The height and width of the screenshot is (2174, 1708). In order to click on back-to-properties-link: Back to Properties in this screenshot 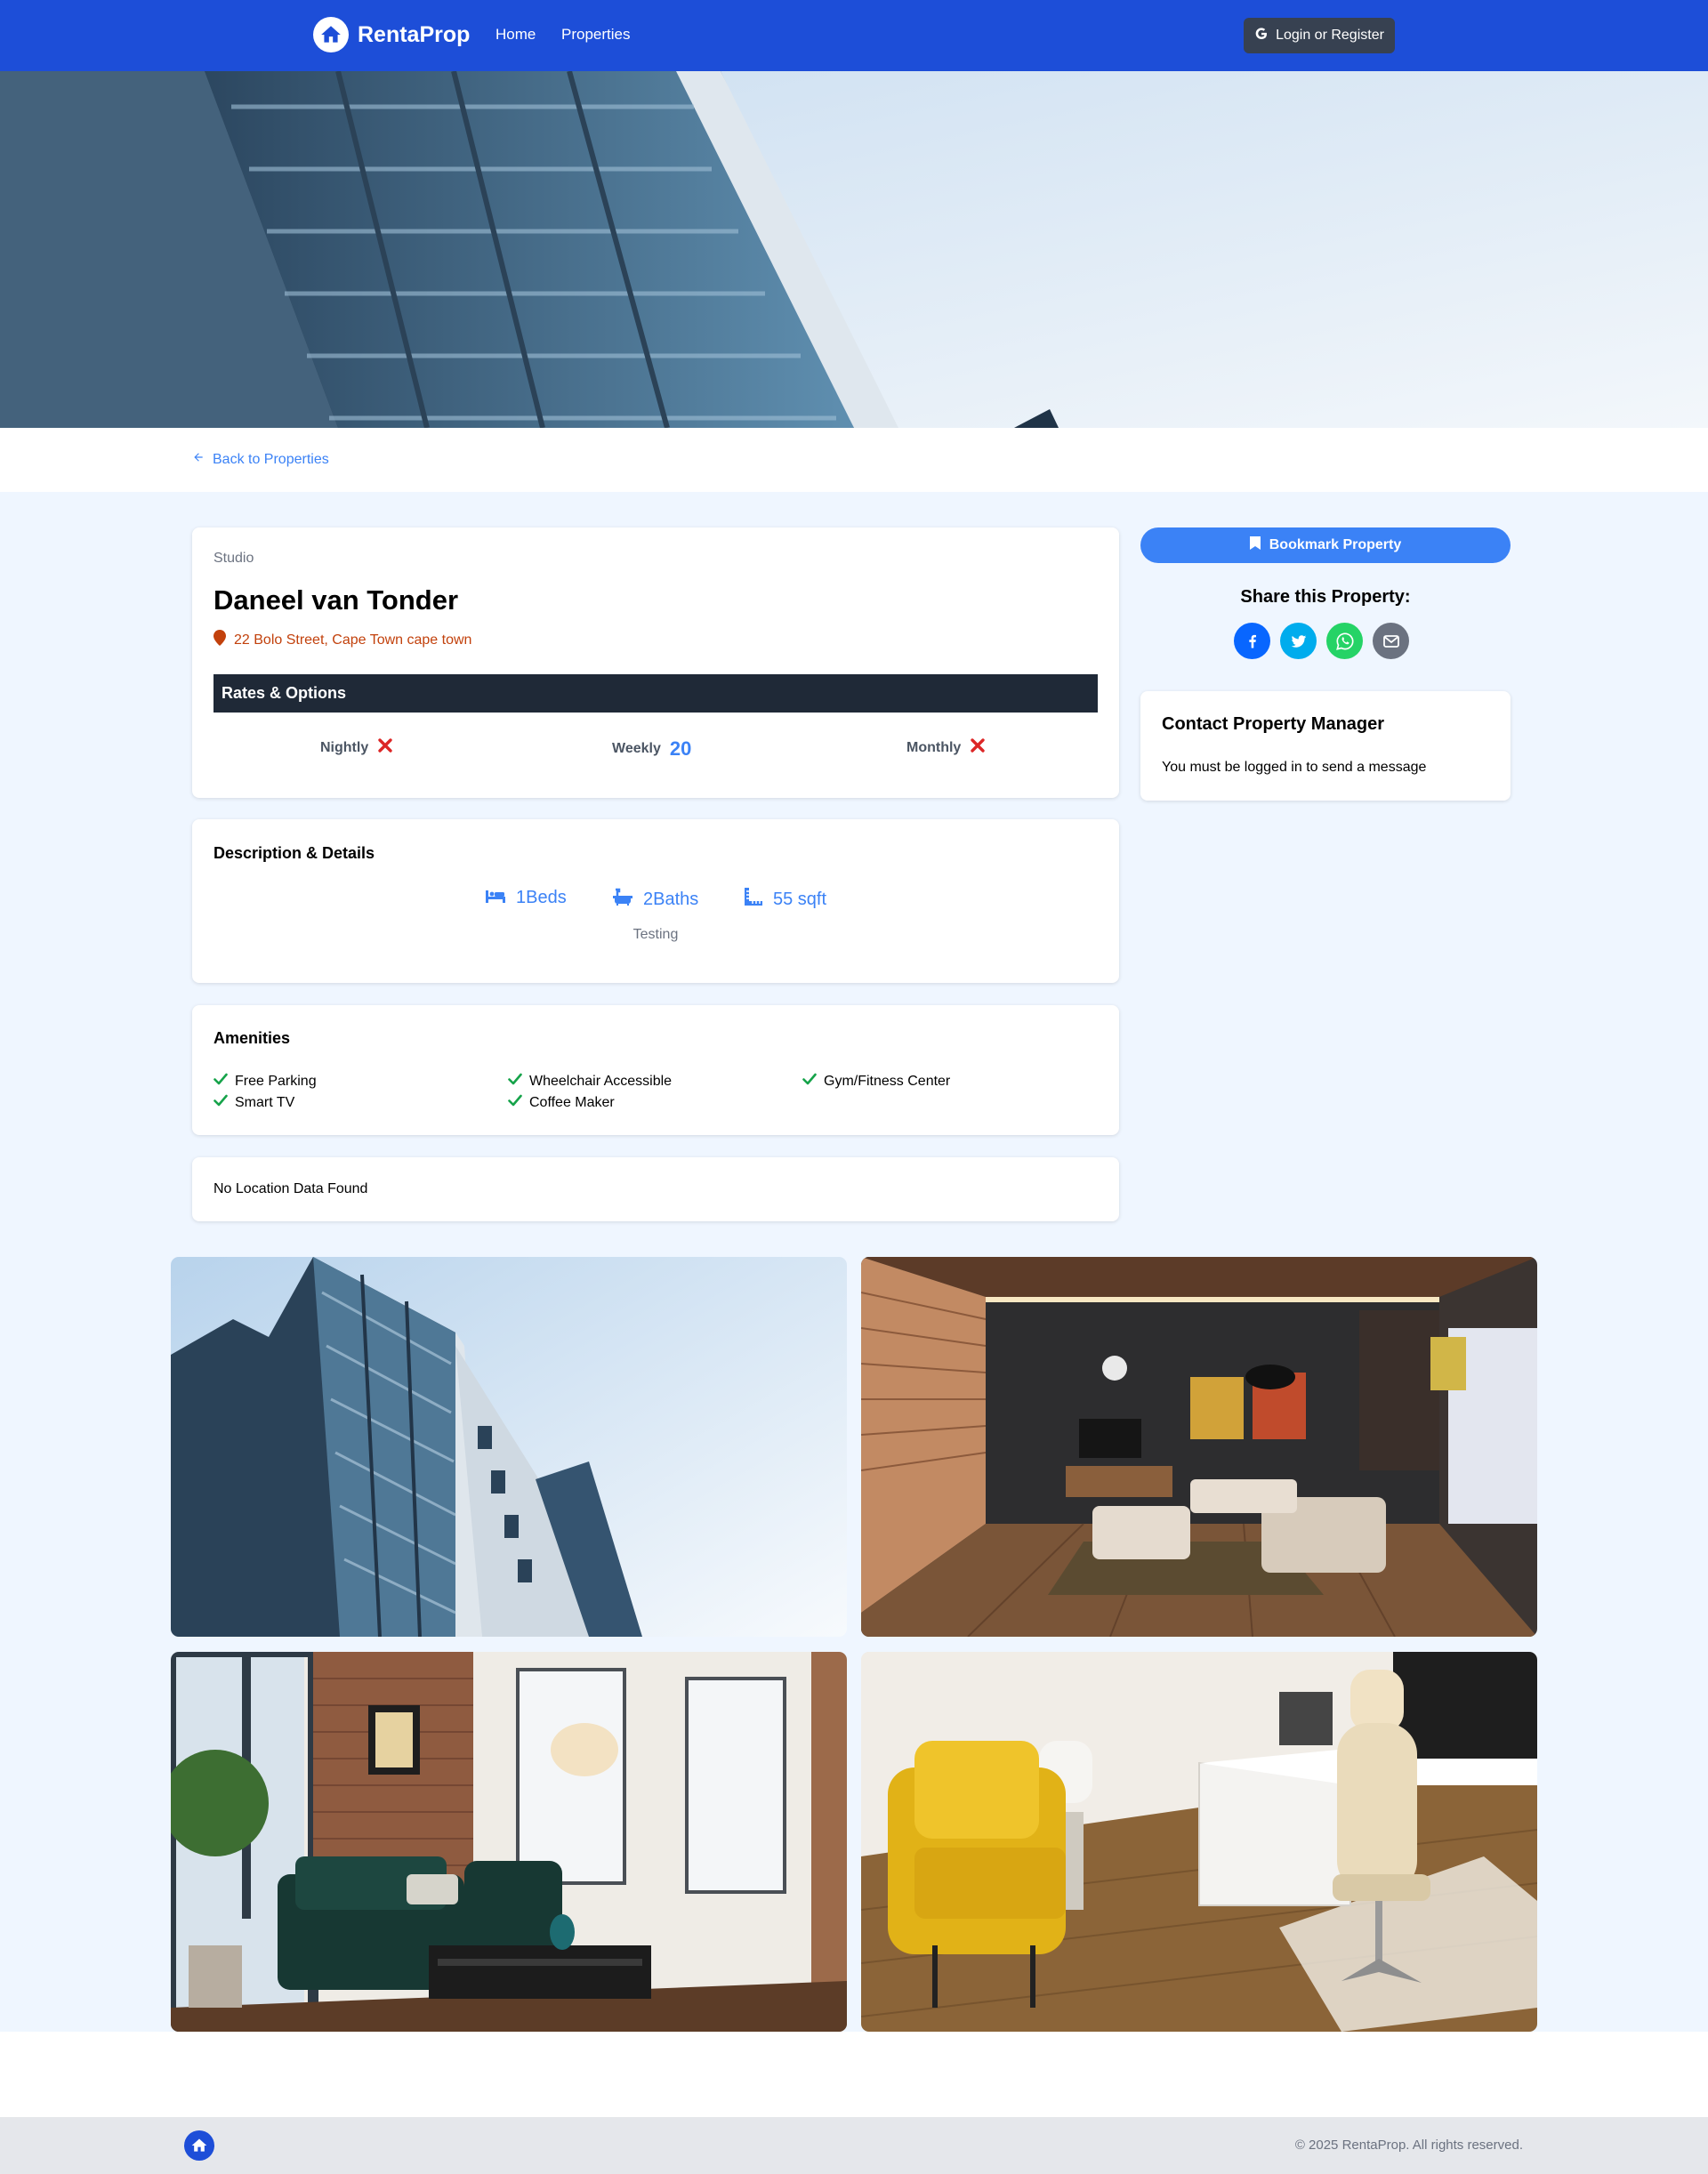, I will do `click(260, 459)`.